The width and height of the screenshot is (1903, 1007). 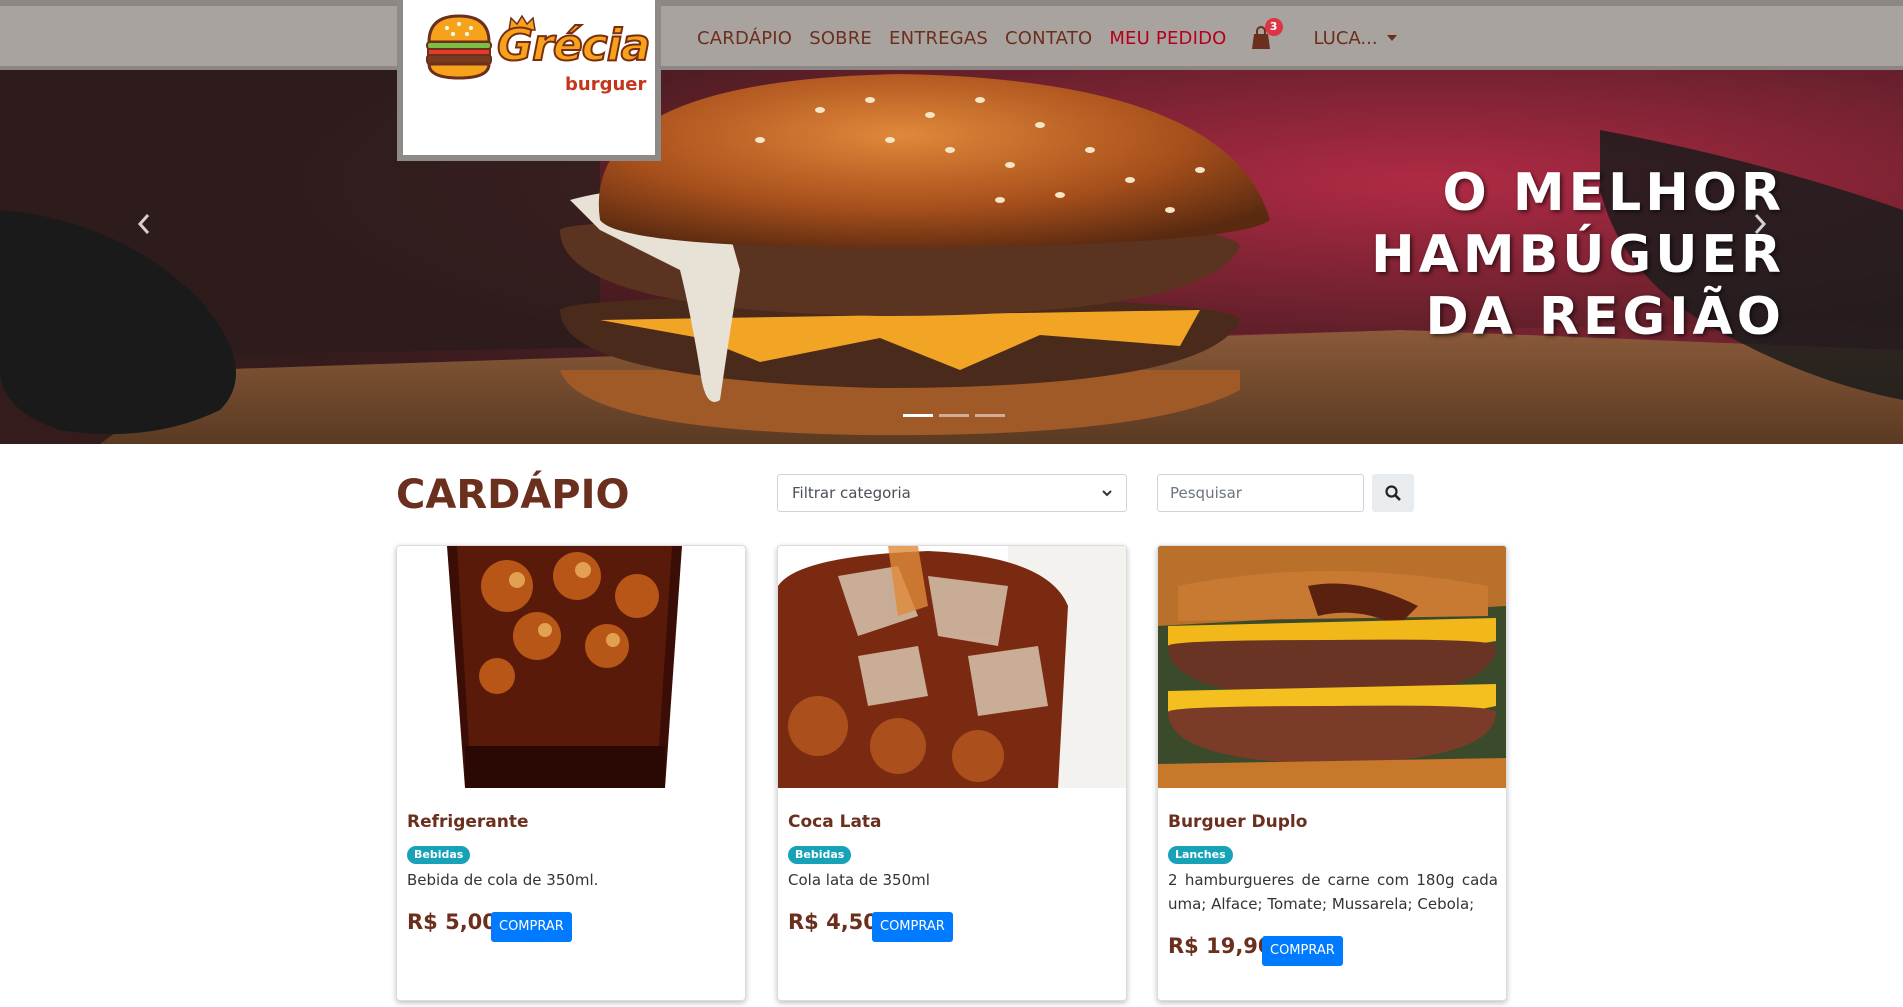 What do you see at coordinates (1167, 38) in the screenshot?
I see `nav-item-meu-pedido: MEU PEDIDO` at bounding box center [1167, 38].